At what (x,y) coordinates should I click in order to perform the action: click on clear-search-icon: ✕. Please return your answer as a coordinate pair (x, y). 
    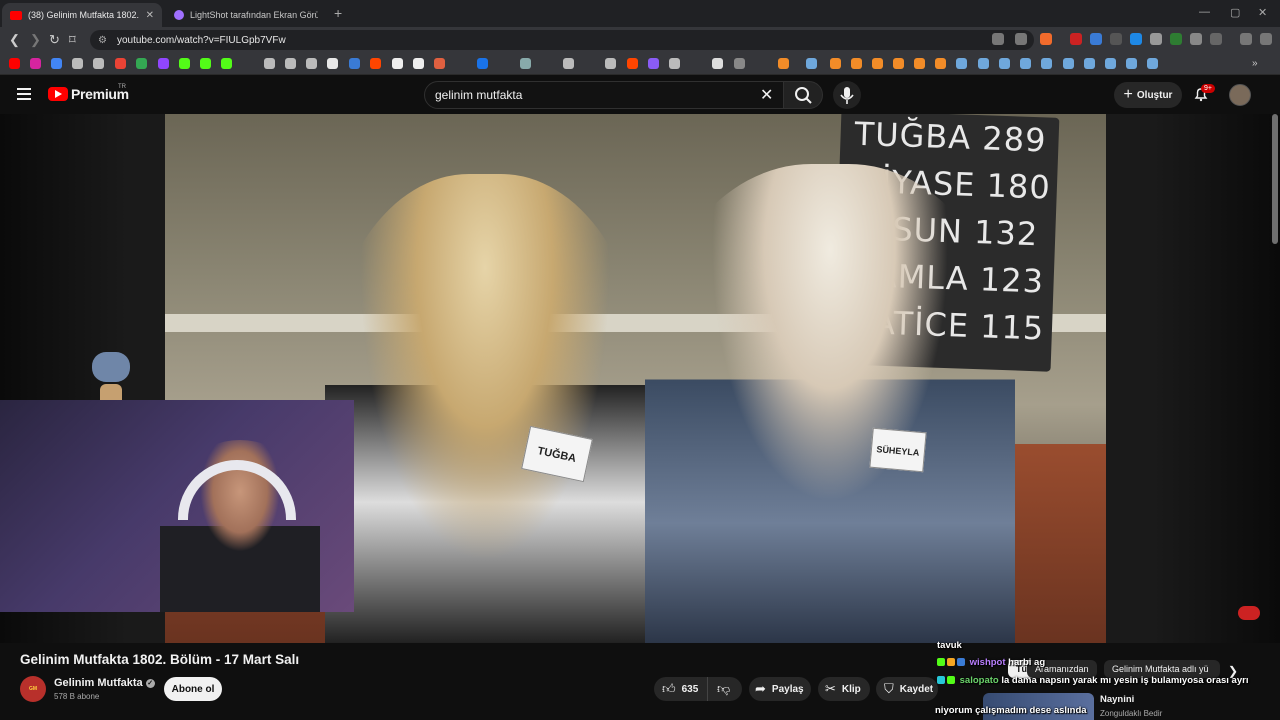
    Looking at the image, I should click on (766, 95).